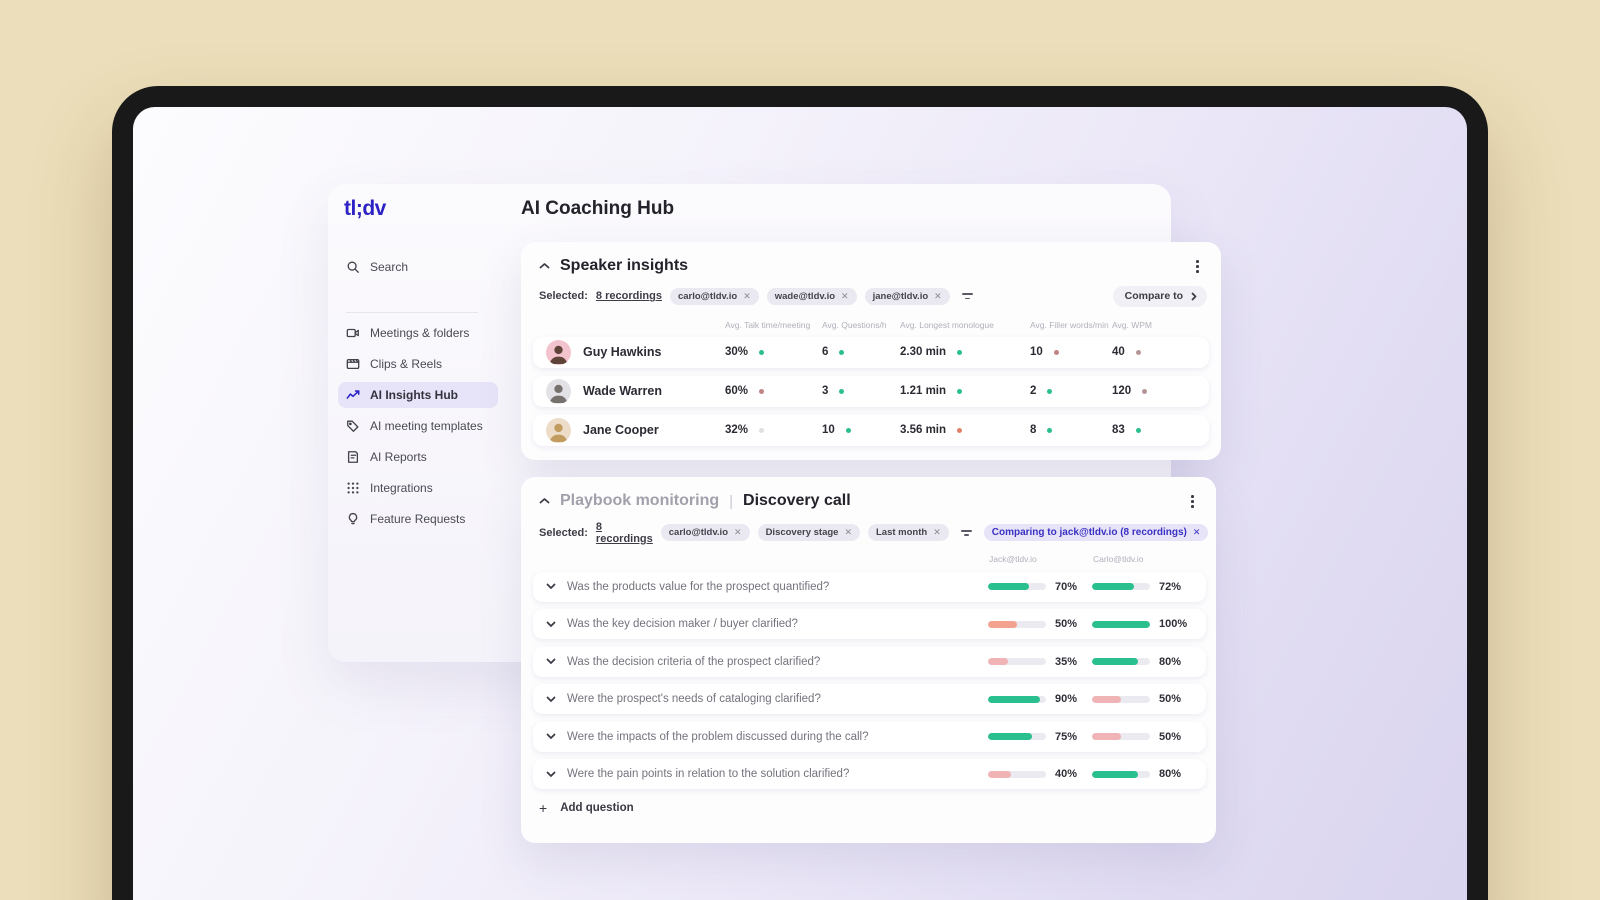 The width and height of the screenshot is (1600, 900). What do you see at coordinates (418, 457) in the screenshot?
I see `sidebar-item-ai-reports: AI Reports` at bounding box center [418, 457].